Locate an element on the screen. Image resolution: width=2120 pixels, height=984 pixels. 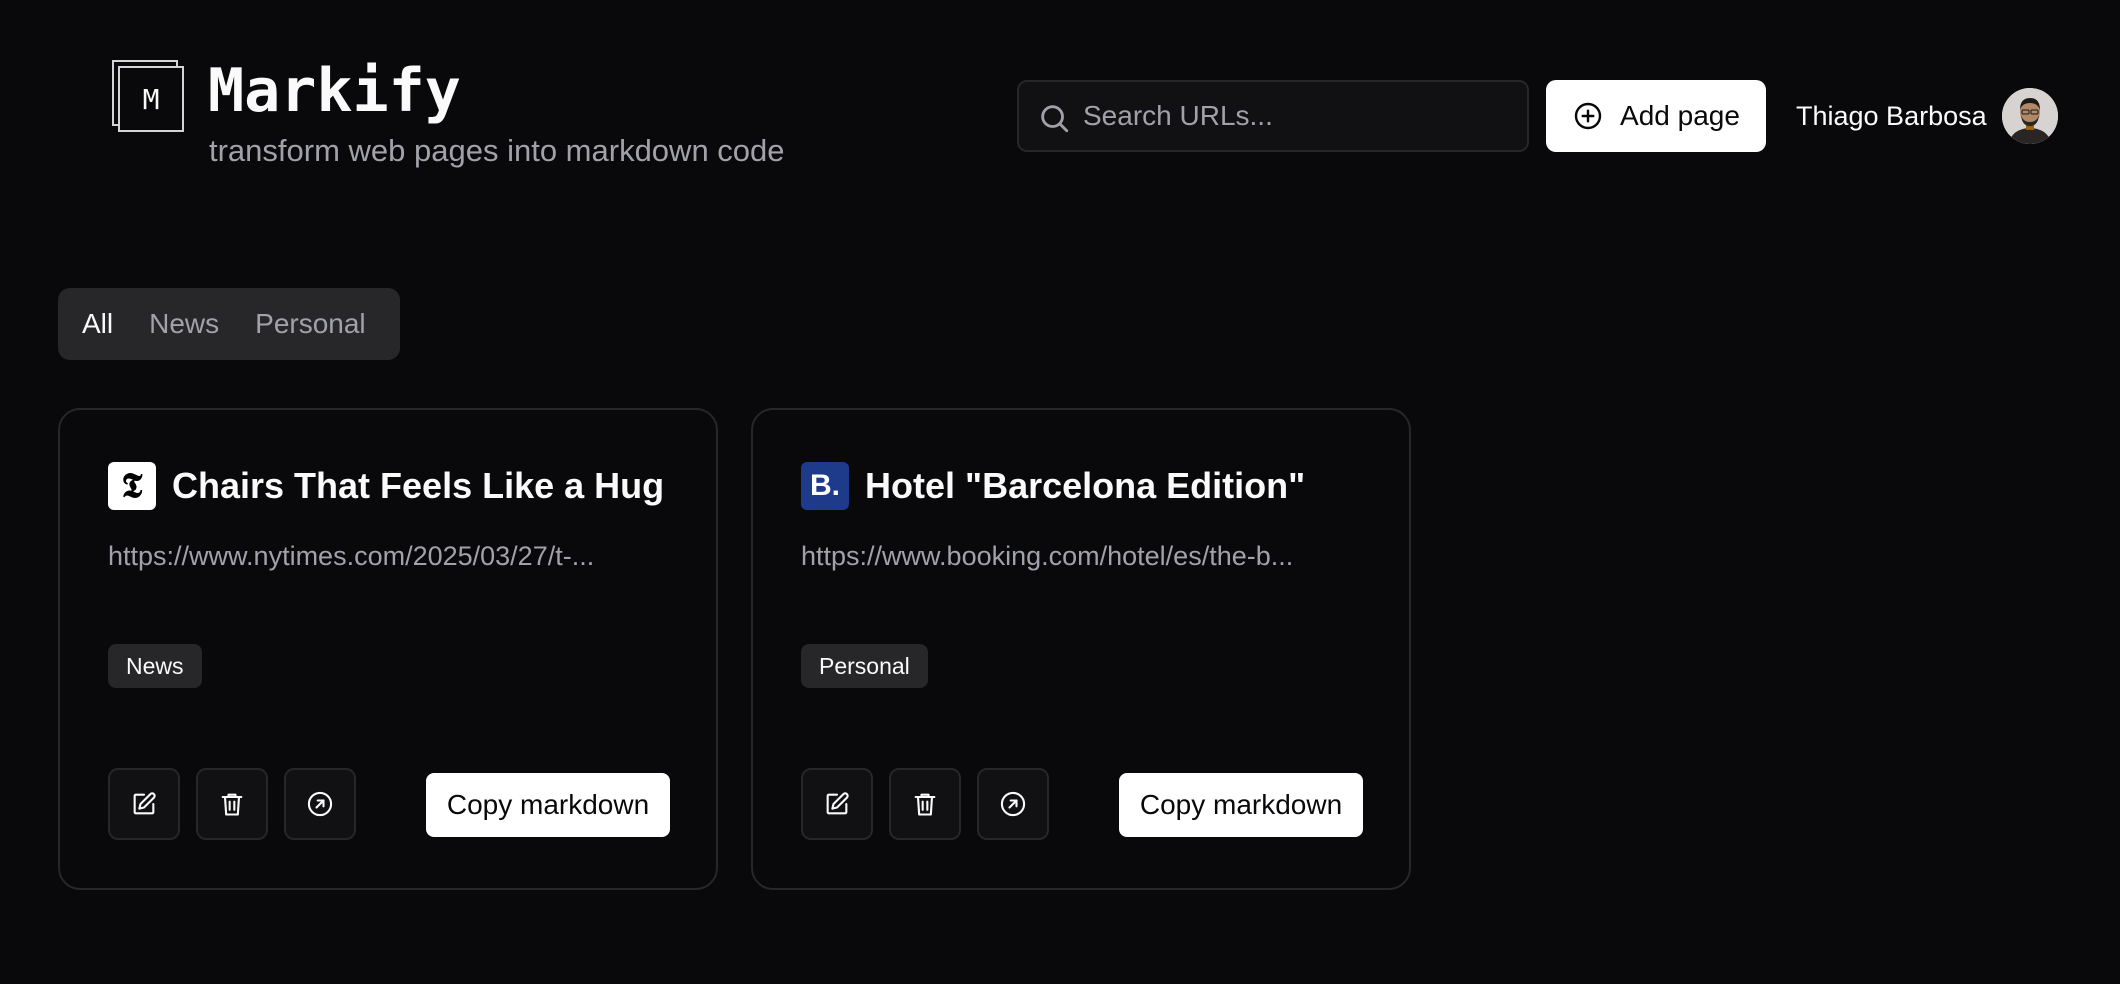
search-box is located at coordinates (1273, 116).